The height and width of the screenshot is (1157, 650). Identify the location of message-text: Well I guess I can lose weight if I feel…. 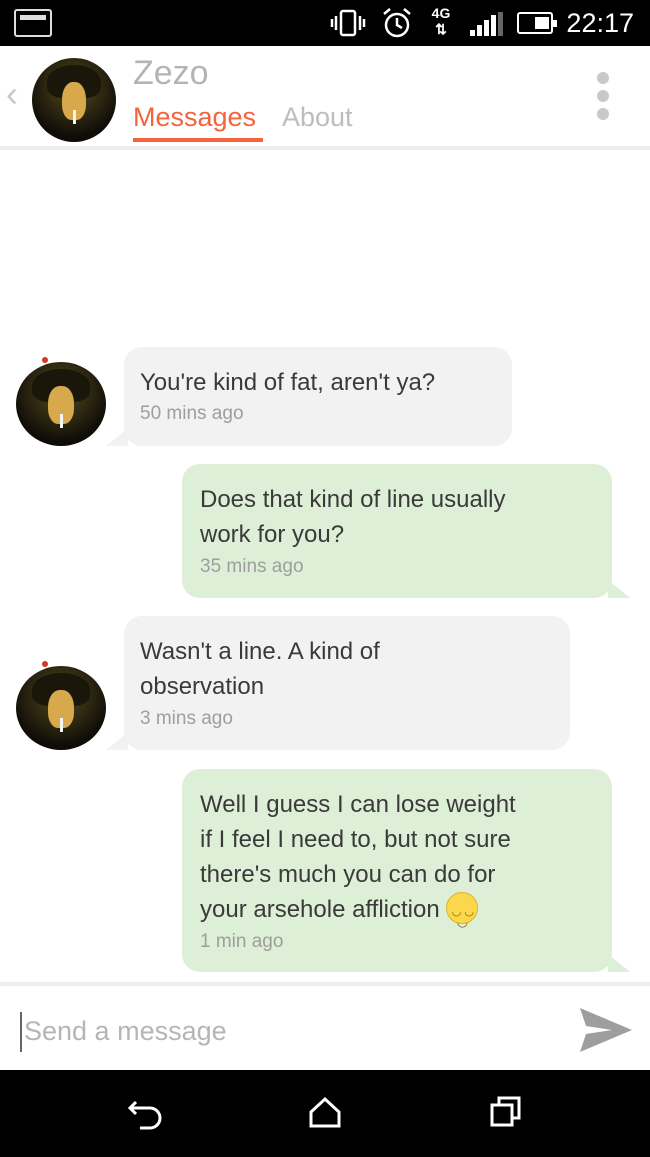
(358, 863).